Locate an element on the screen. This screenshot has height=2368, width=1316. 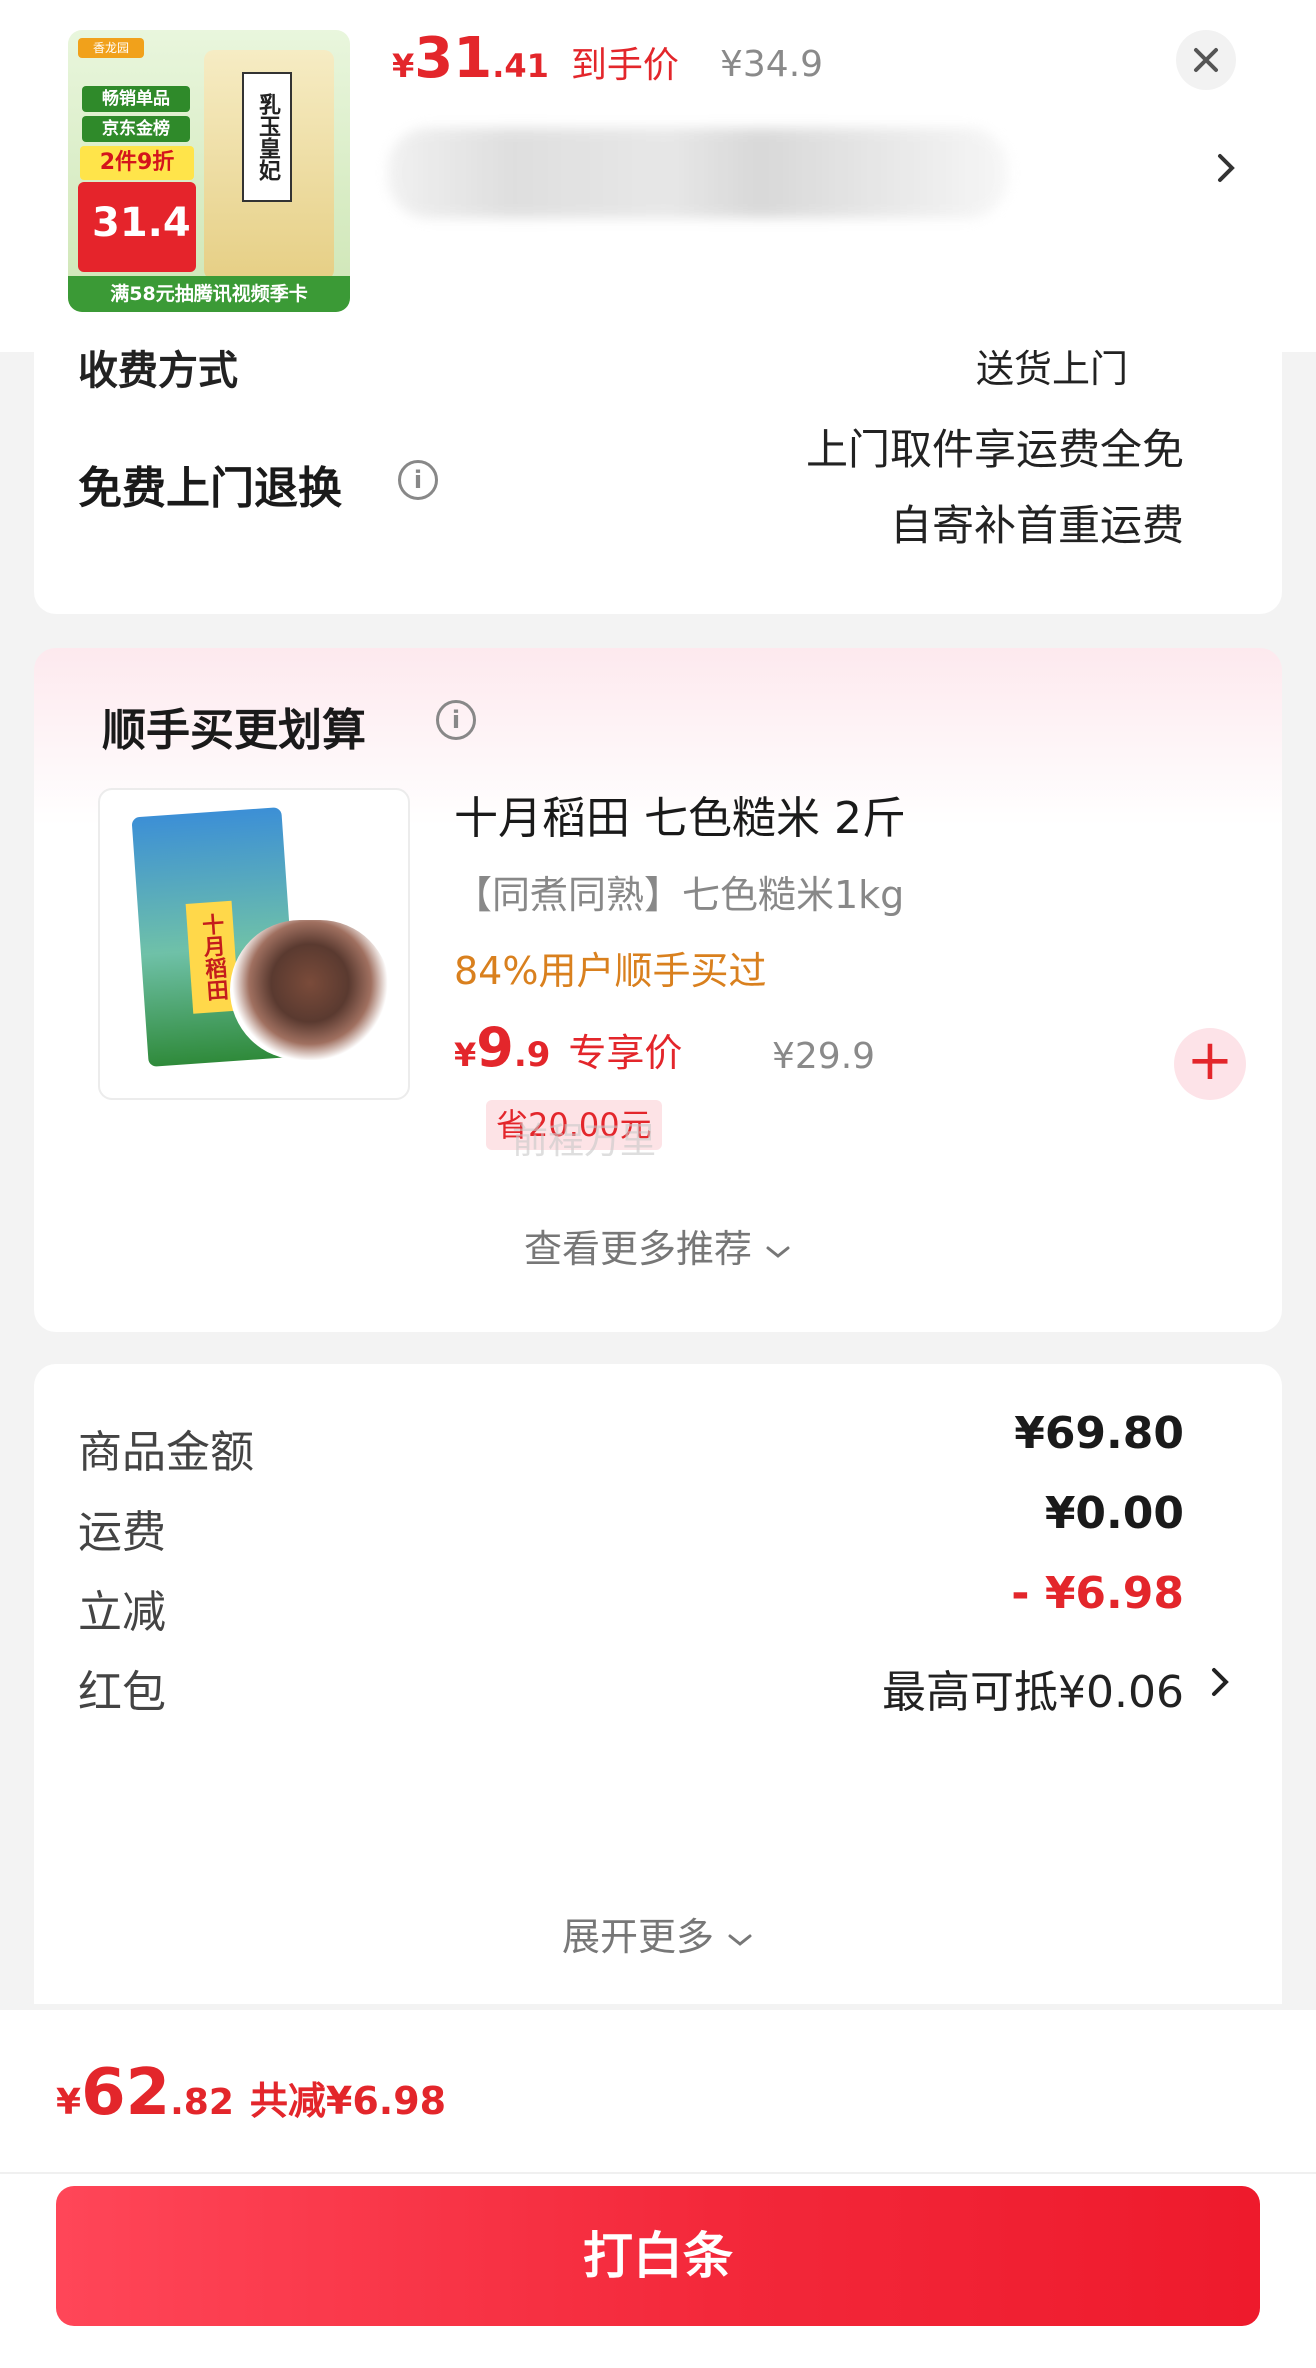
total-integer: 62 is located at coordinates (126, 2093).